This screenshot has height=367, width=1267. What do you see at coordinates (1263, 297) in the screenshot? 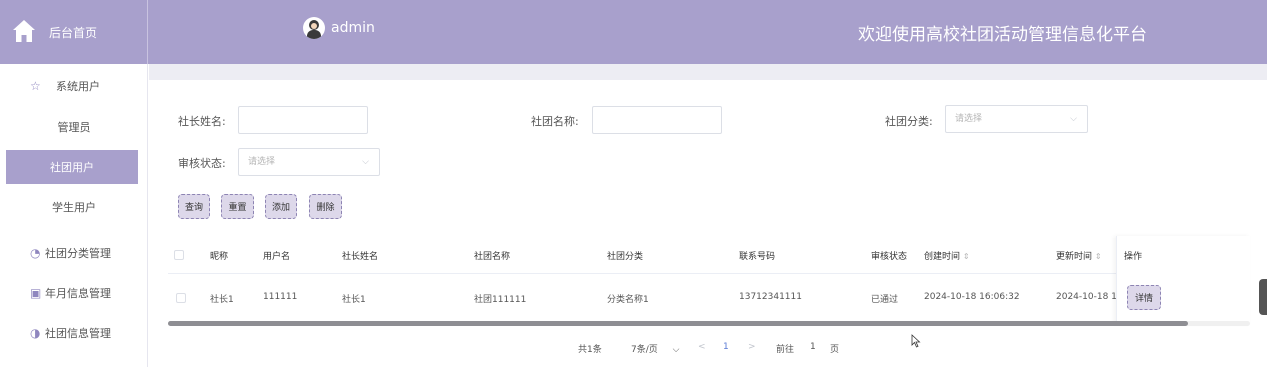
I see `side-drawer-handle` at bounding box center [1263, 297].